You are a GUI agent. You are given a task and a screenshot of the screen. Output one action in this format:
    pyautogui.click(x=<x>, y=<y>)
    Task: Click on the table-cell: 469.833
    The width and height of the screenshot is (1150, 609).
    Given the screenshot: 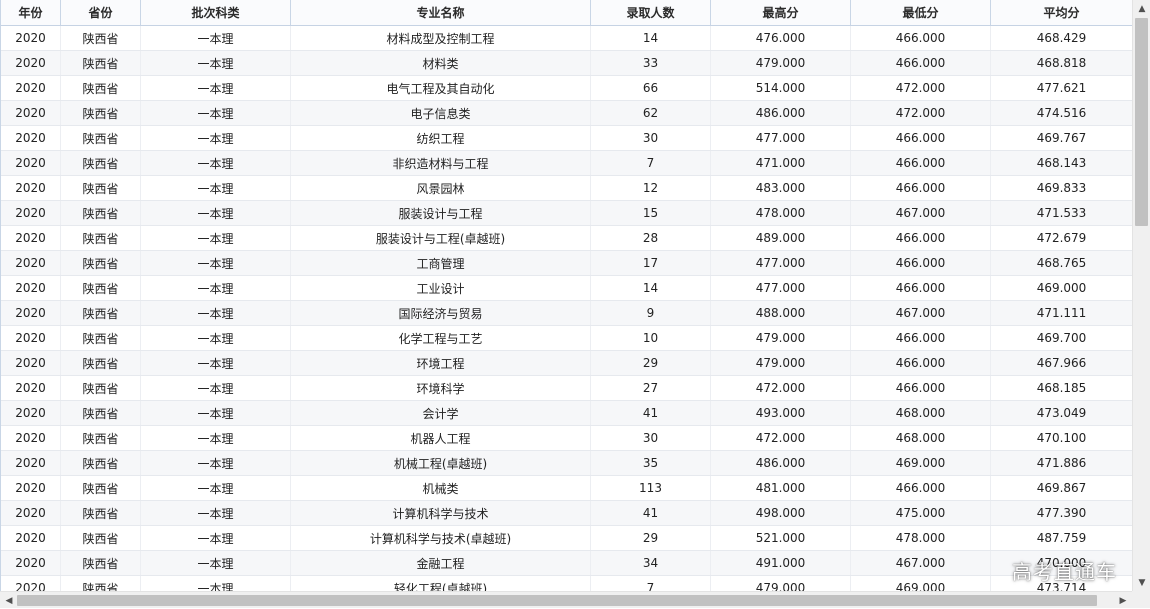 What is the action you would take?
    pyautogui.click(x=1062, y=188)
    